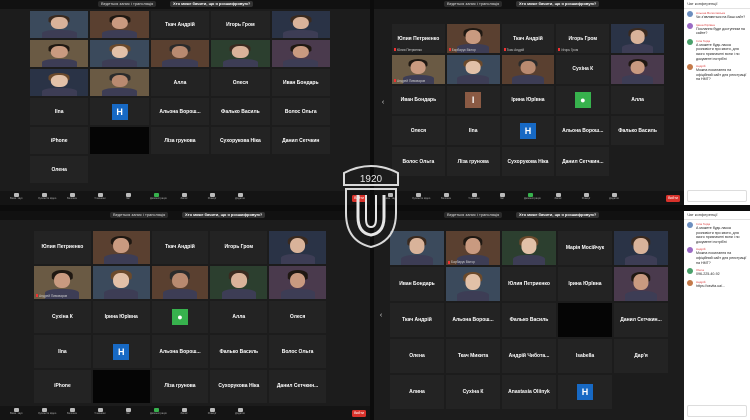 This screenshot has width=750, height=420. What do you see at coordinates (418, 69) in the screenshot?
I see `participant-tile: Андрей Пивоваров` at bounding box center [418, 69].